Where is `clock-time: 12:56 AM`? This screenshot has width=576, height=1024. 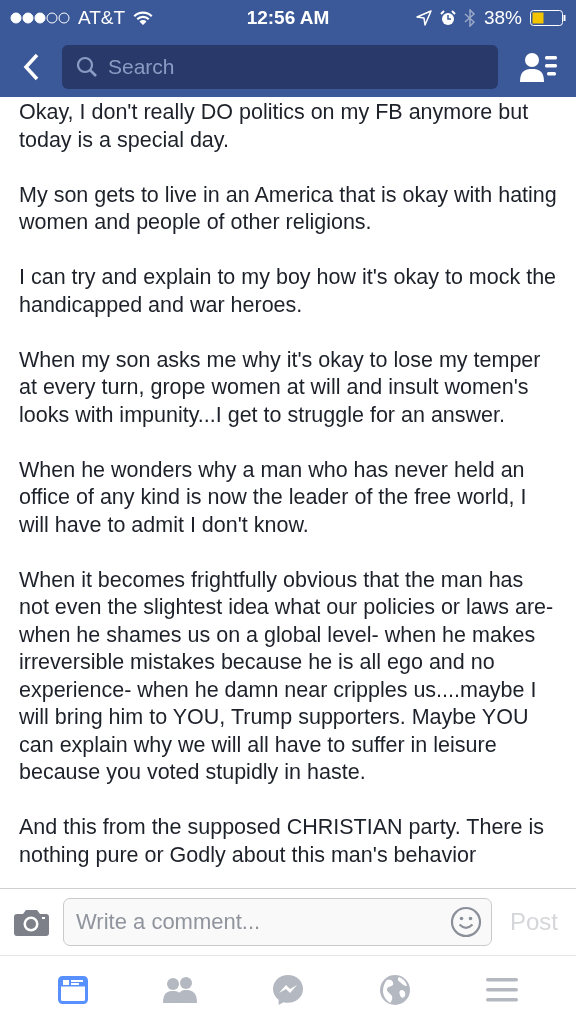 clock-time: 12:56 AM is located at coordinates (288, 18).